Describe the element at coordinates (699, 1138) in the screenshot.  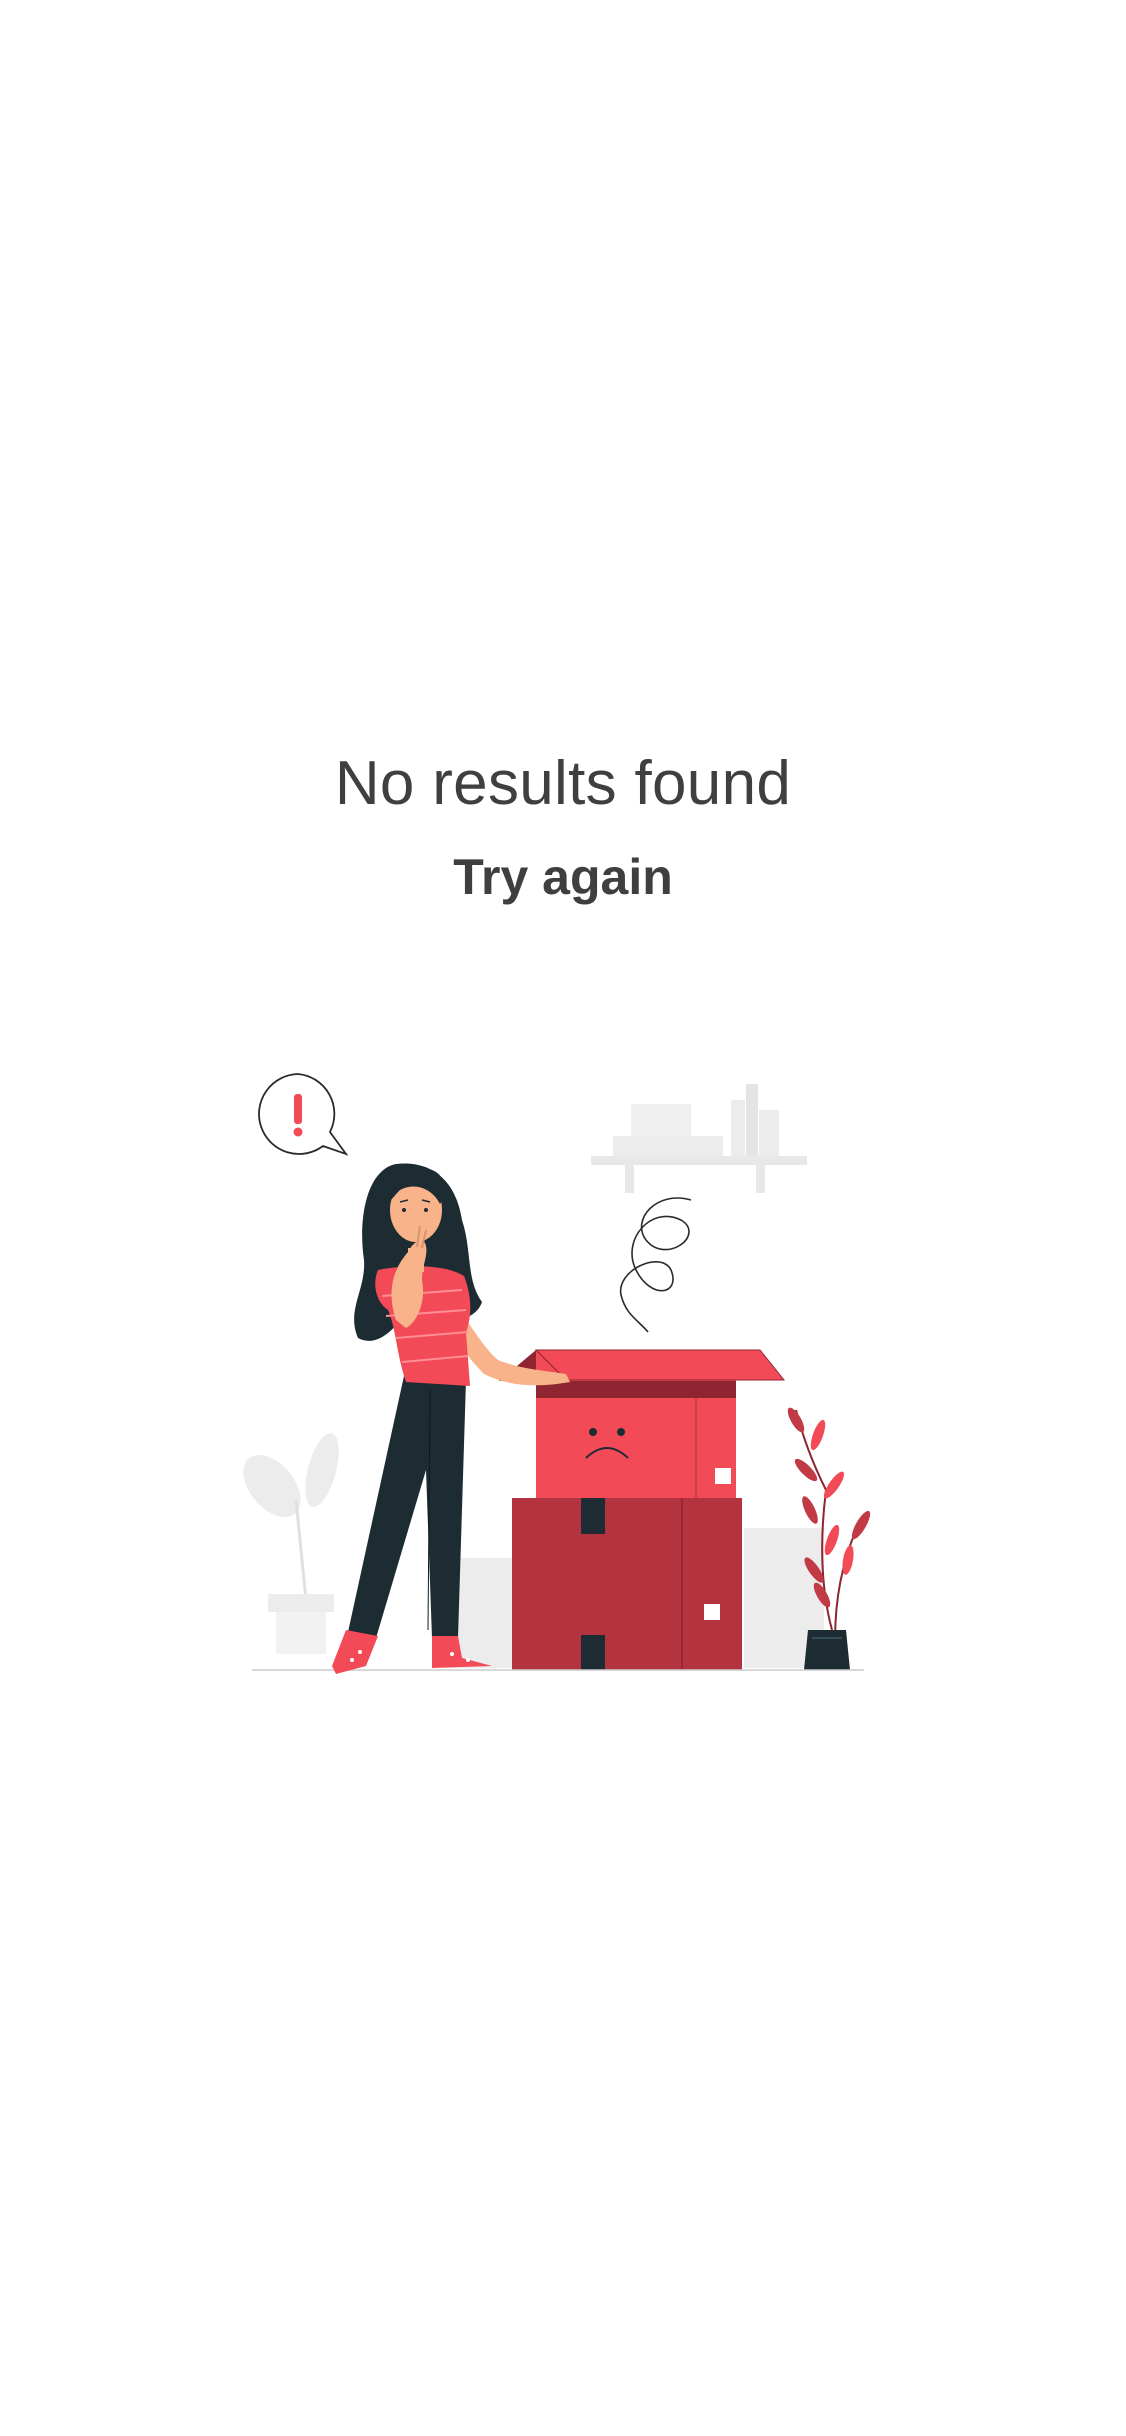
I see `shelf-icon` at that location.